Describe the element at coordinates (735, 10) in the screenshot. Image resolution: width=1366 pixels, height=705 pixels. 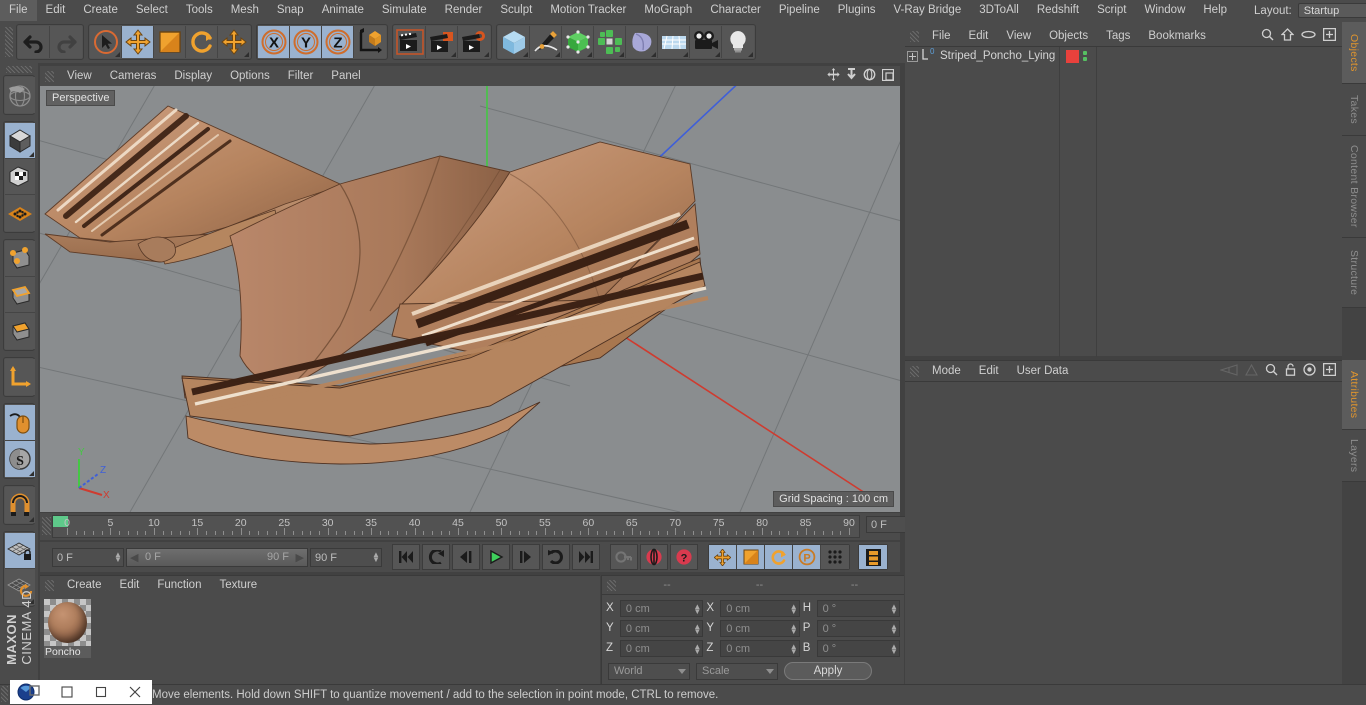
I see `menu-item-character: Character` at that location.